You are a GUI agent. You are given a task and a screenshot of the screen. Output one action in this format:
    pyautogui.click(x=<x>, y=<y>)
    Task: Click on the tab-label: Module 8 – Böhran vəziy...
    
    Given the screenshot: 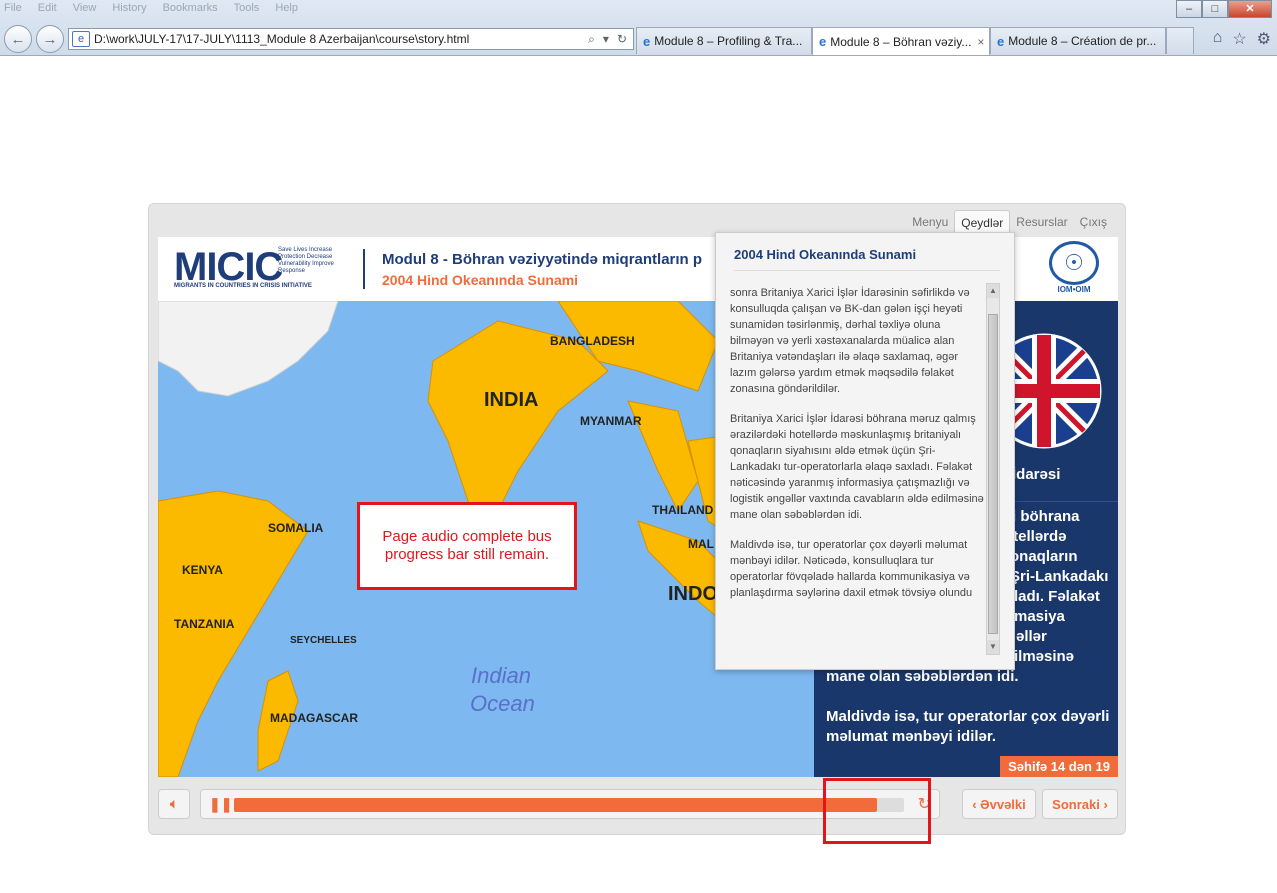 What is the action you would take?
    pyautogui.click(x=901, y=41)
    